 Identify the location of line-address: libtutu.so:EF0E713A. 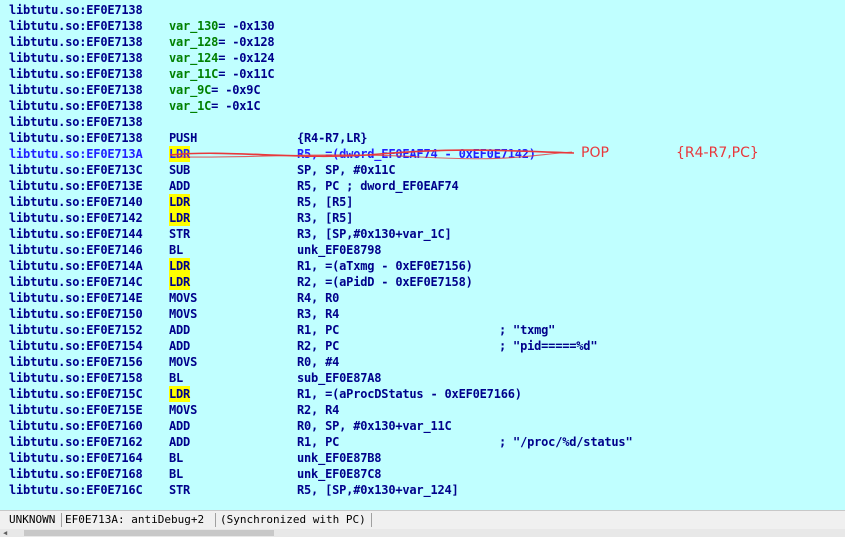
(89, 154).